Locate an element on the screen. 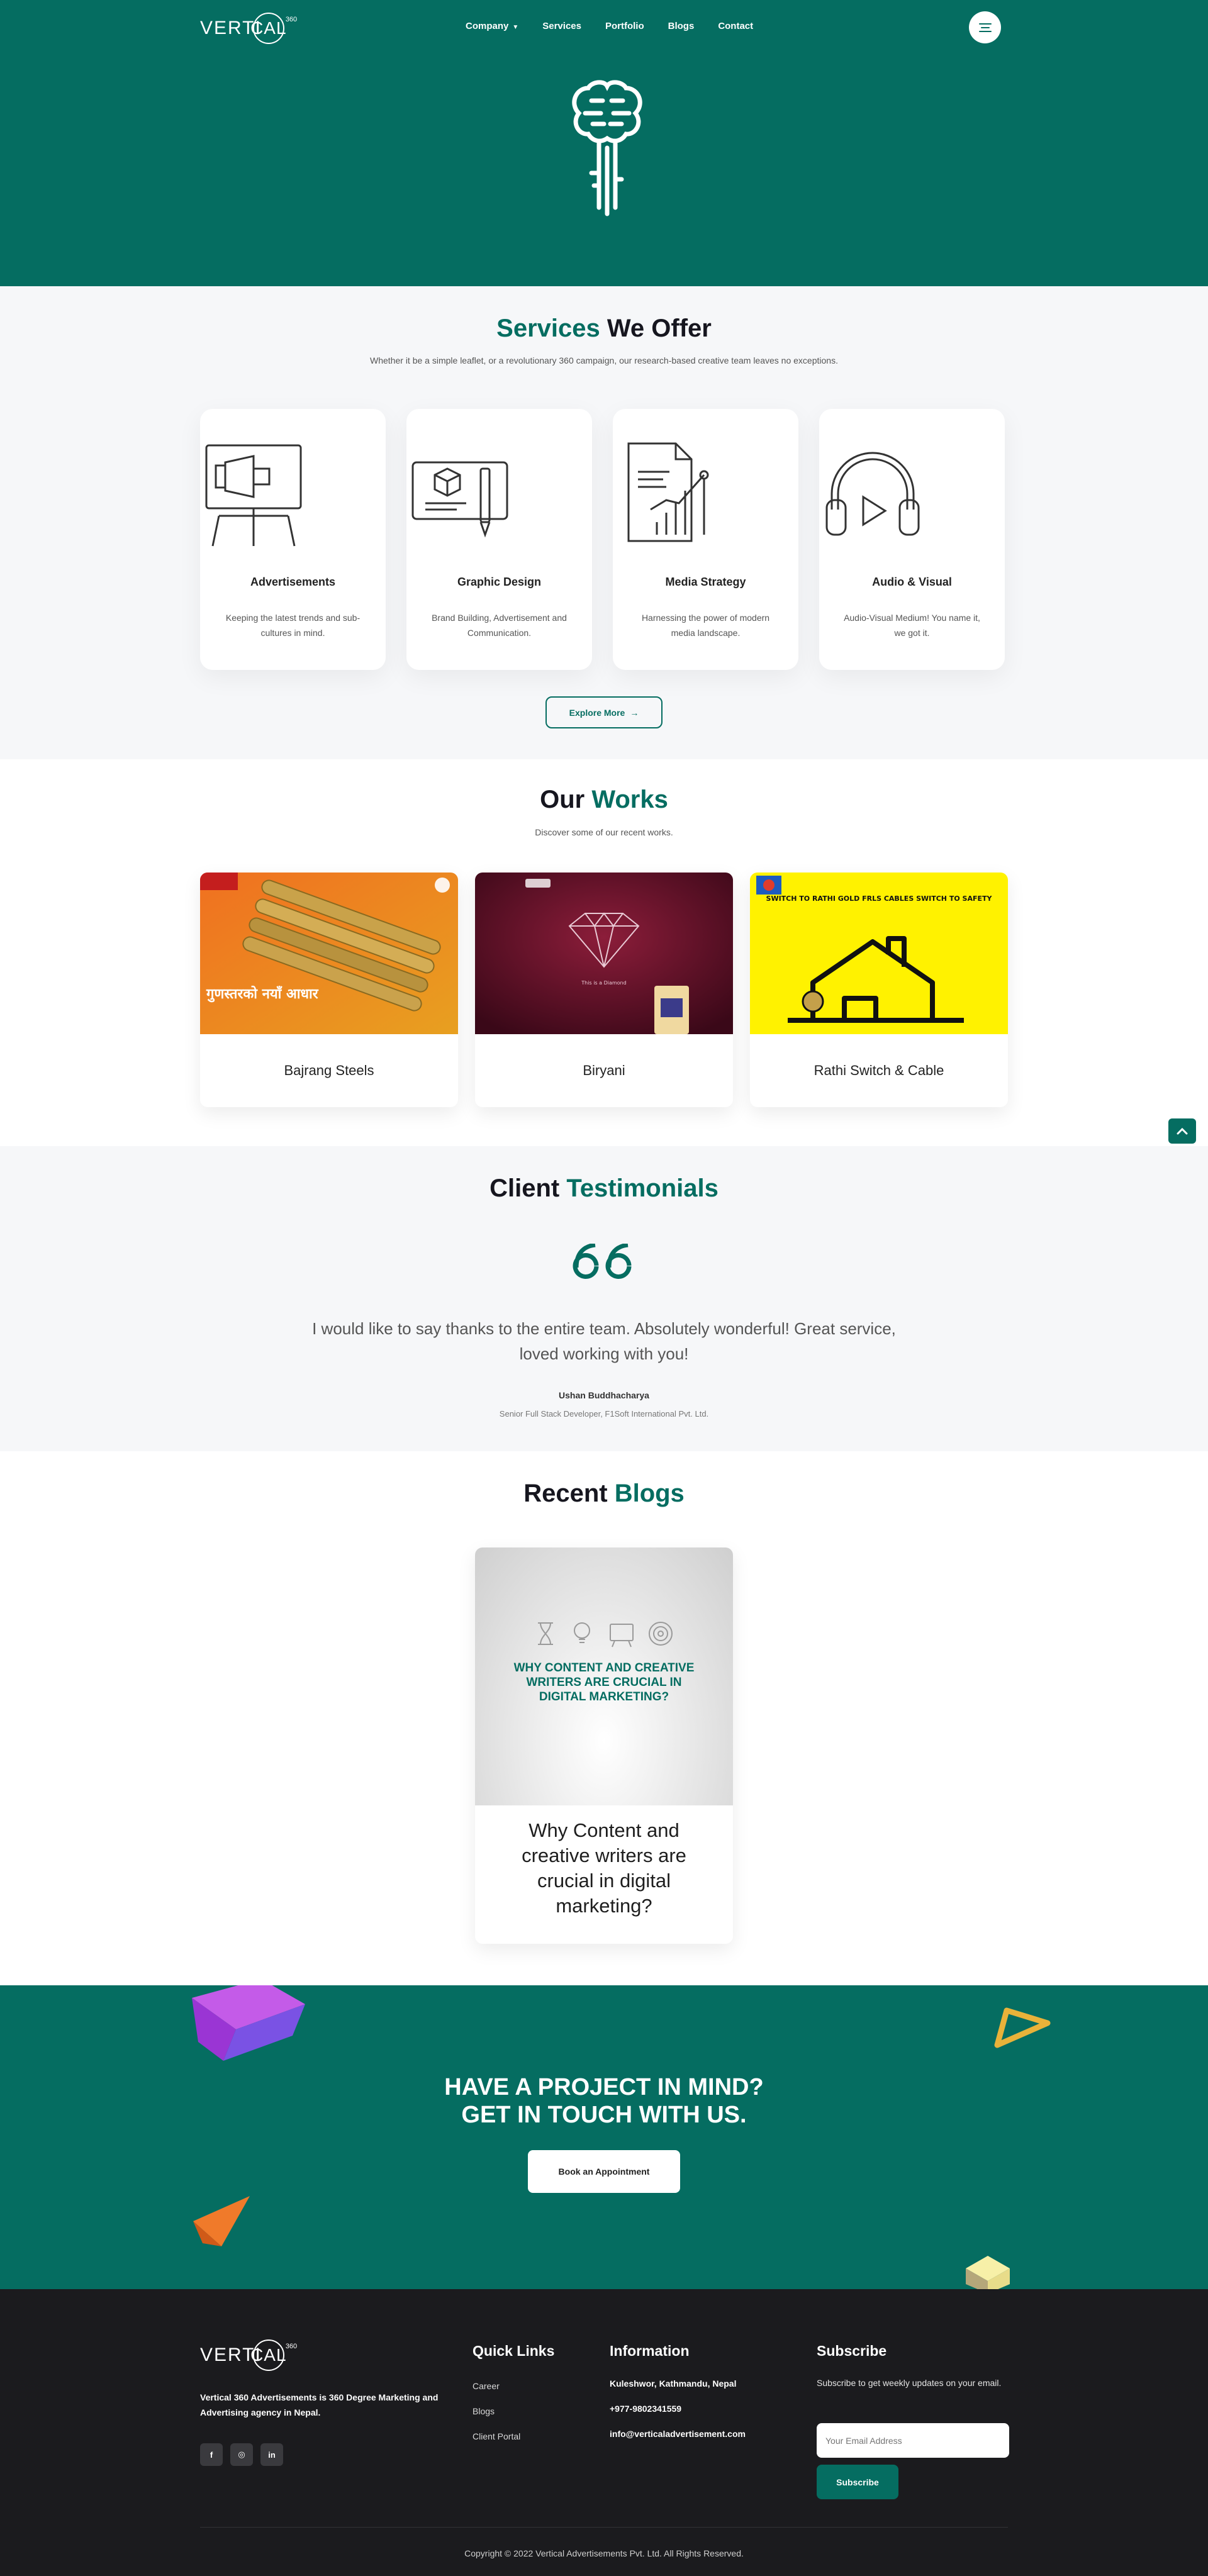 Image resolution: width=1208 pixels, height=2576 pixels. facebook-icon: f is located at coordinates (211, 2454).